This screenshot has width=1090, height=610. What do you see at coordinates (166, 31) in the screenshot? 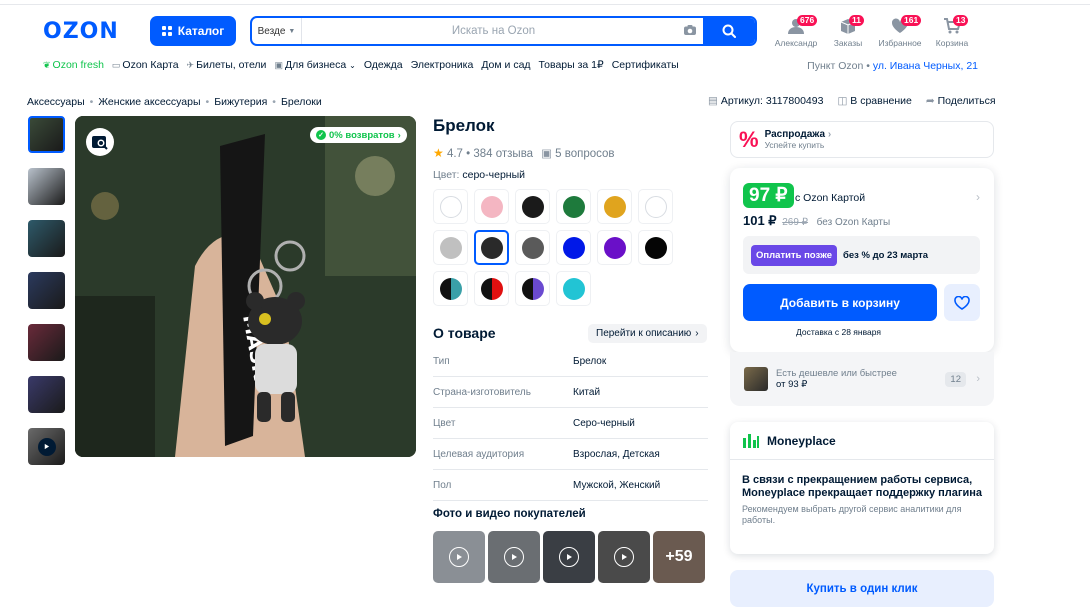
I see `grid-icon` at bounding box center [166, 31].